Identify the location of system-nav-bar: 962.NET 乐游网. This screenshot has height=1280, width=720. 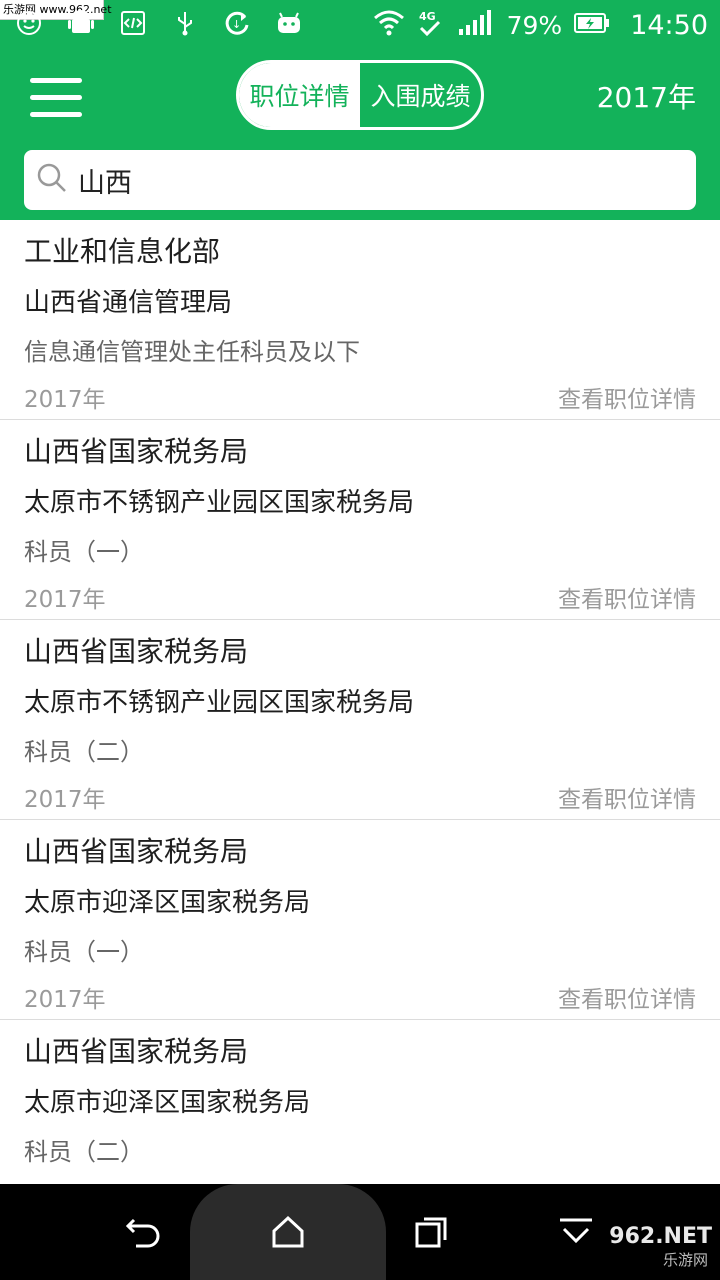
(360, 1232).